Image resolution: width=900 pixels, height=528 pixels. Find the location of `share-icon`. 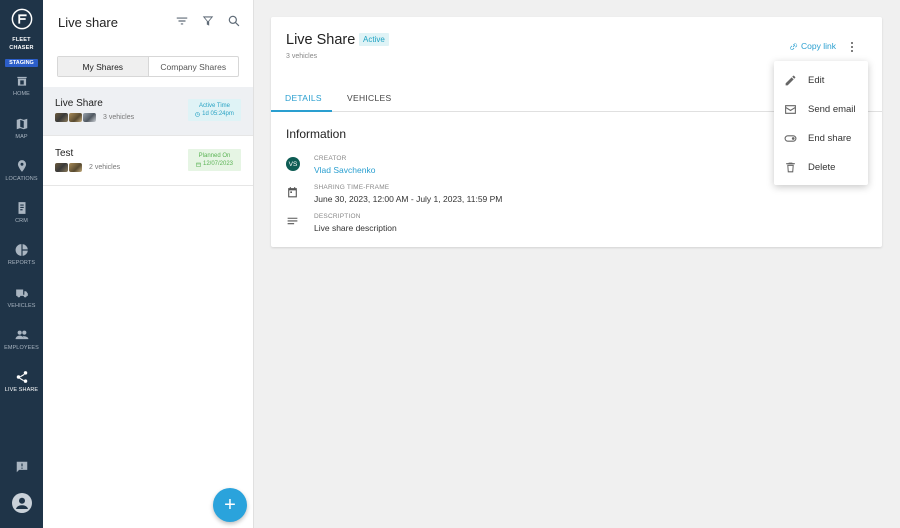

share-icon is located at coordinates (21, 377).